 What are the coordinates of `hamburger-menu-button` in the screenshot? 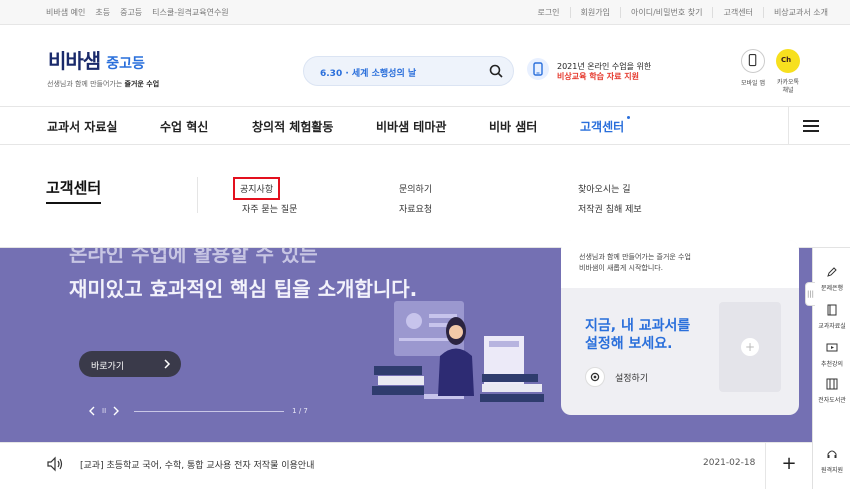 It's located at (819, 126).